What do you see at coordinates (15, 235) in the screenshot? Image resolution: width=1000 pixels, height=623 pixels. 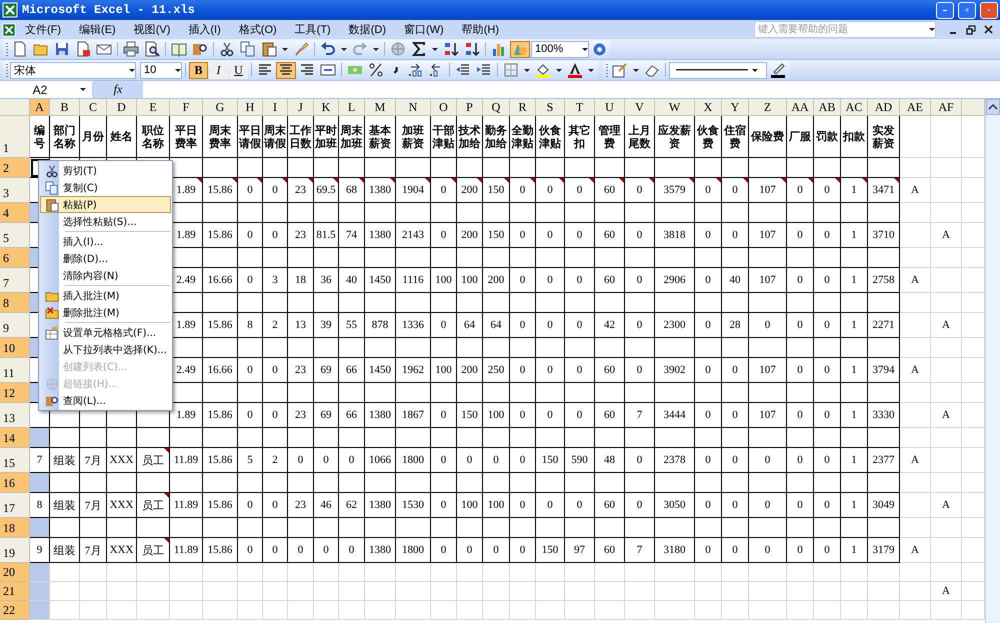 I see `row-header: 5` at bounding box center [15, 235].